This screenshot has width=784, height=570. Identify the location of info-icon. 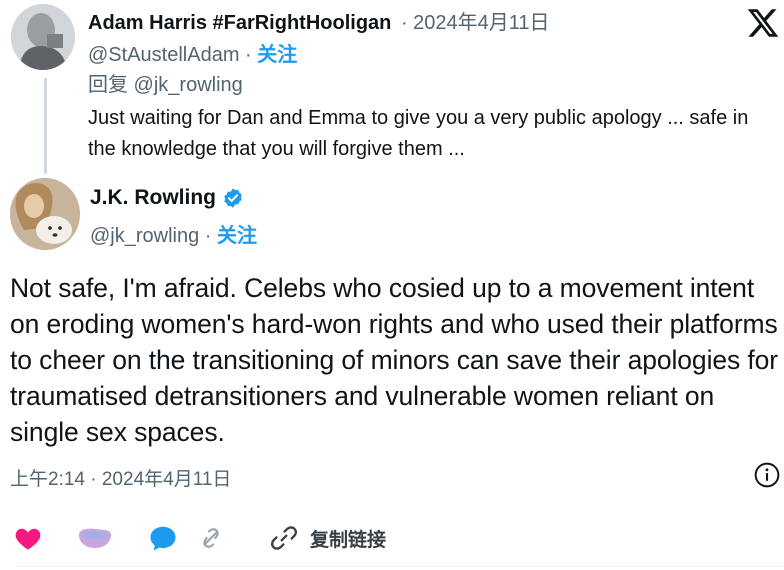
(767, 475).